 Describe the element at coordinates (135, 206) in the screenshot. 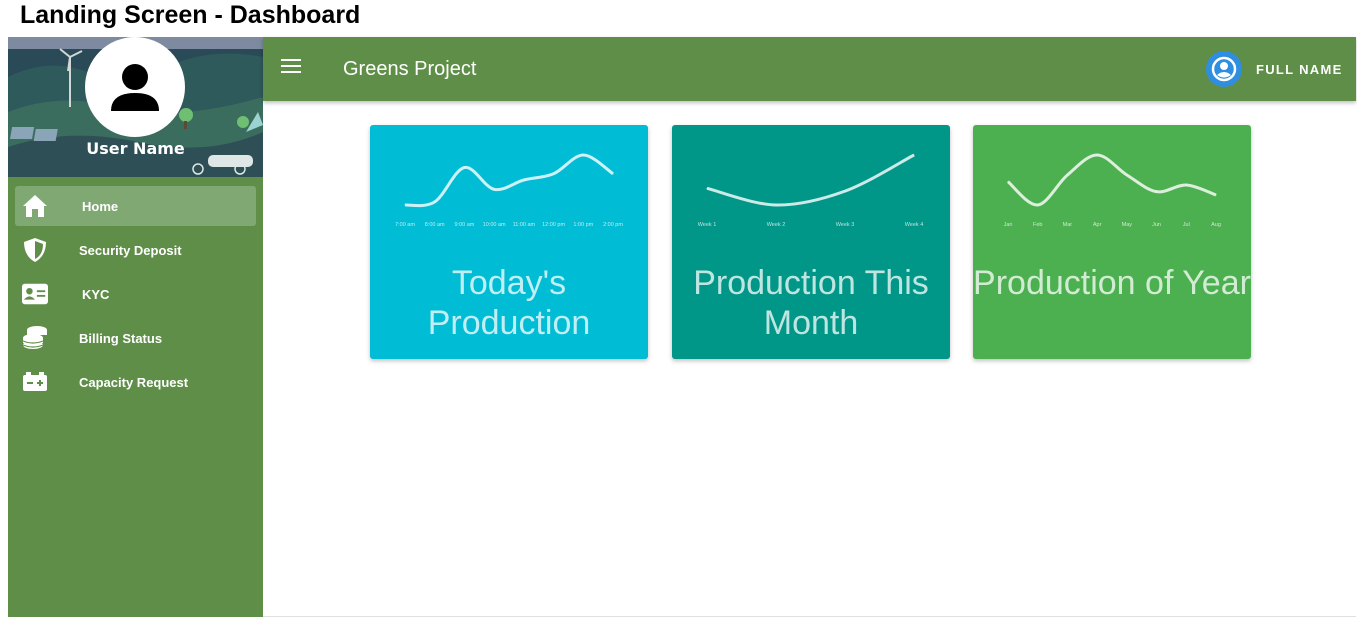

I see `sidebar-item-home: Home` at that location.